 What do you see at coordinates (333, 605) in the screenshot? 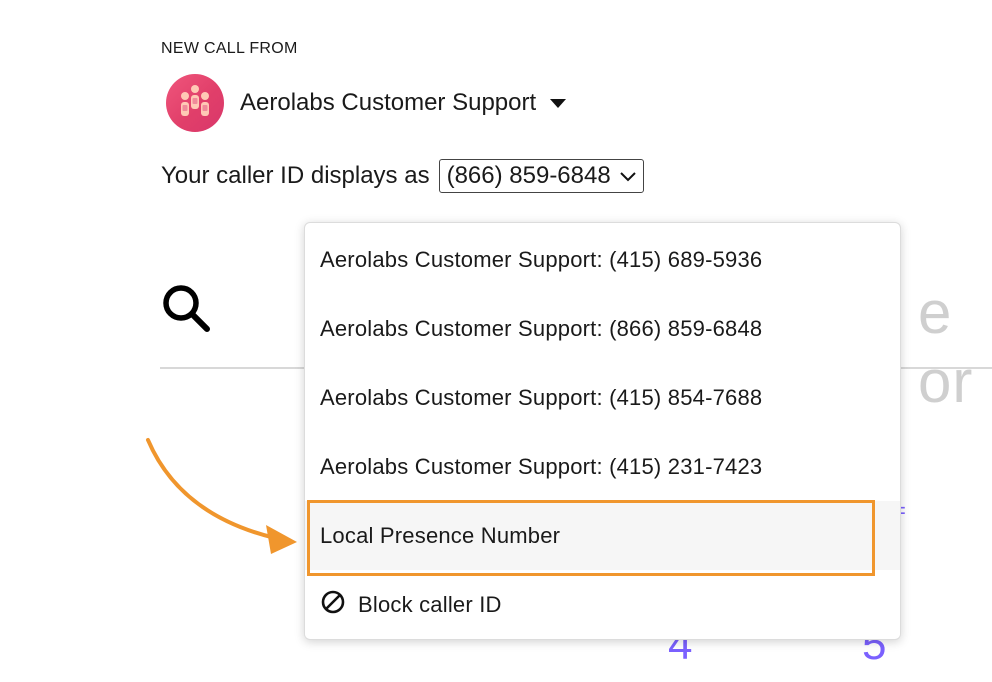
I see `block-icon` at bounding box center [333, 605].